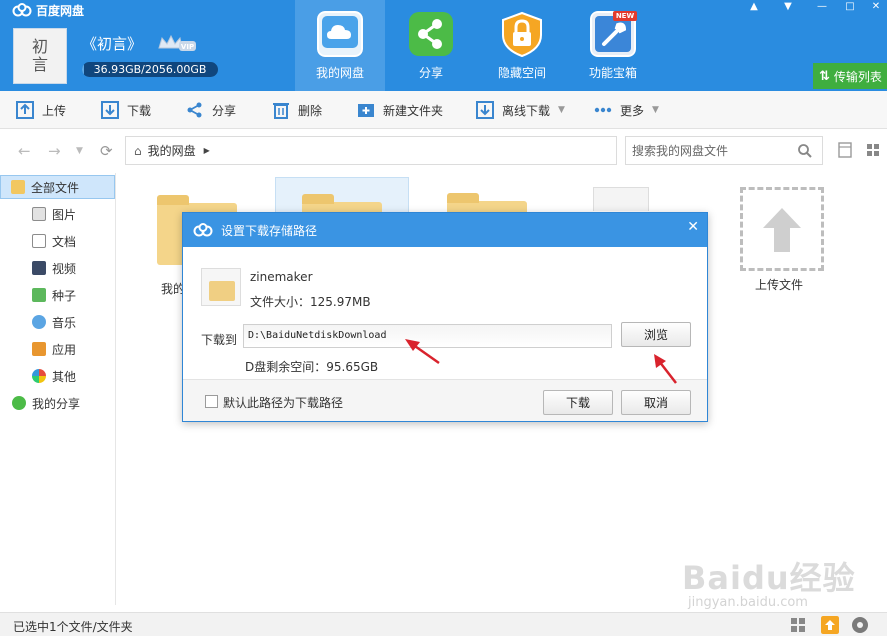 The height and width of the screenshot is (636, 887). I want to click on breadcrumb-current: 我的网盘, so click(172, 150).